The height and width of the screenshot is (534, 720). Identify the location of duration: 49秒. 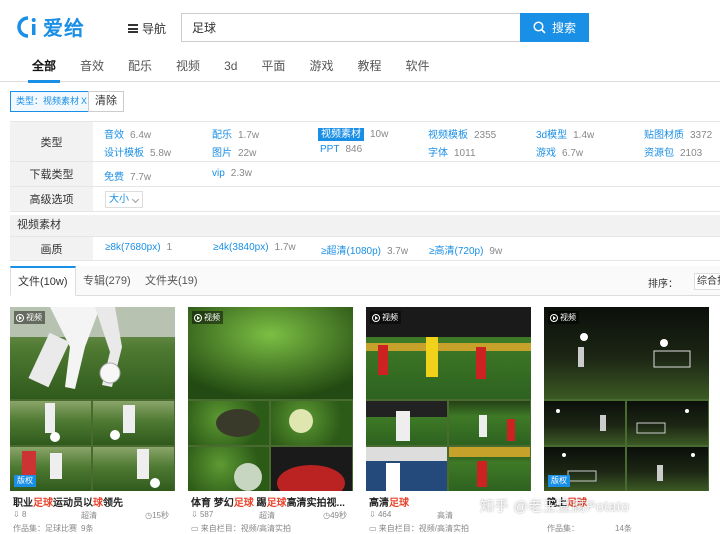
(338, 515).